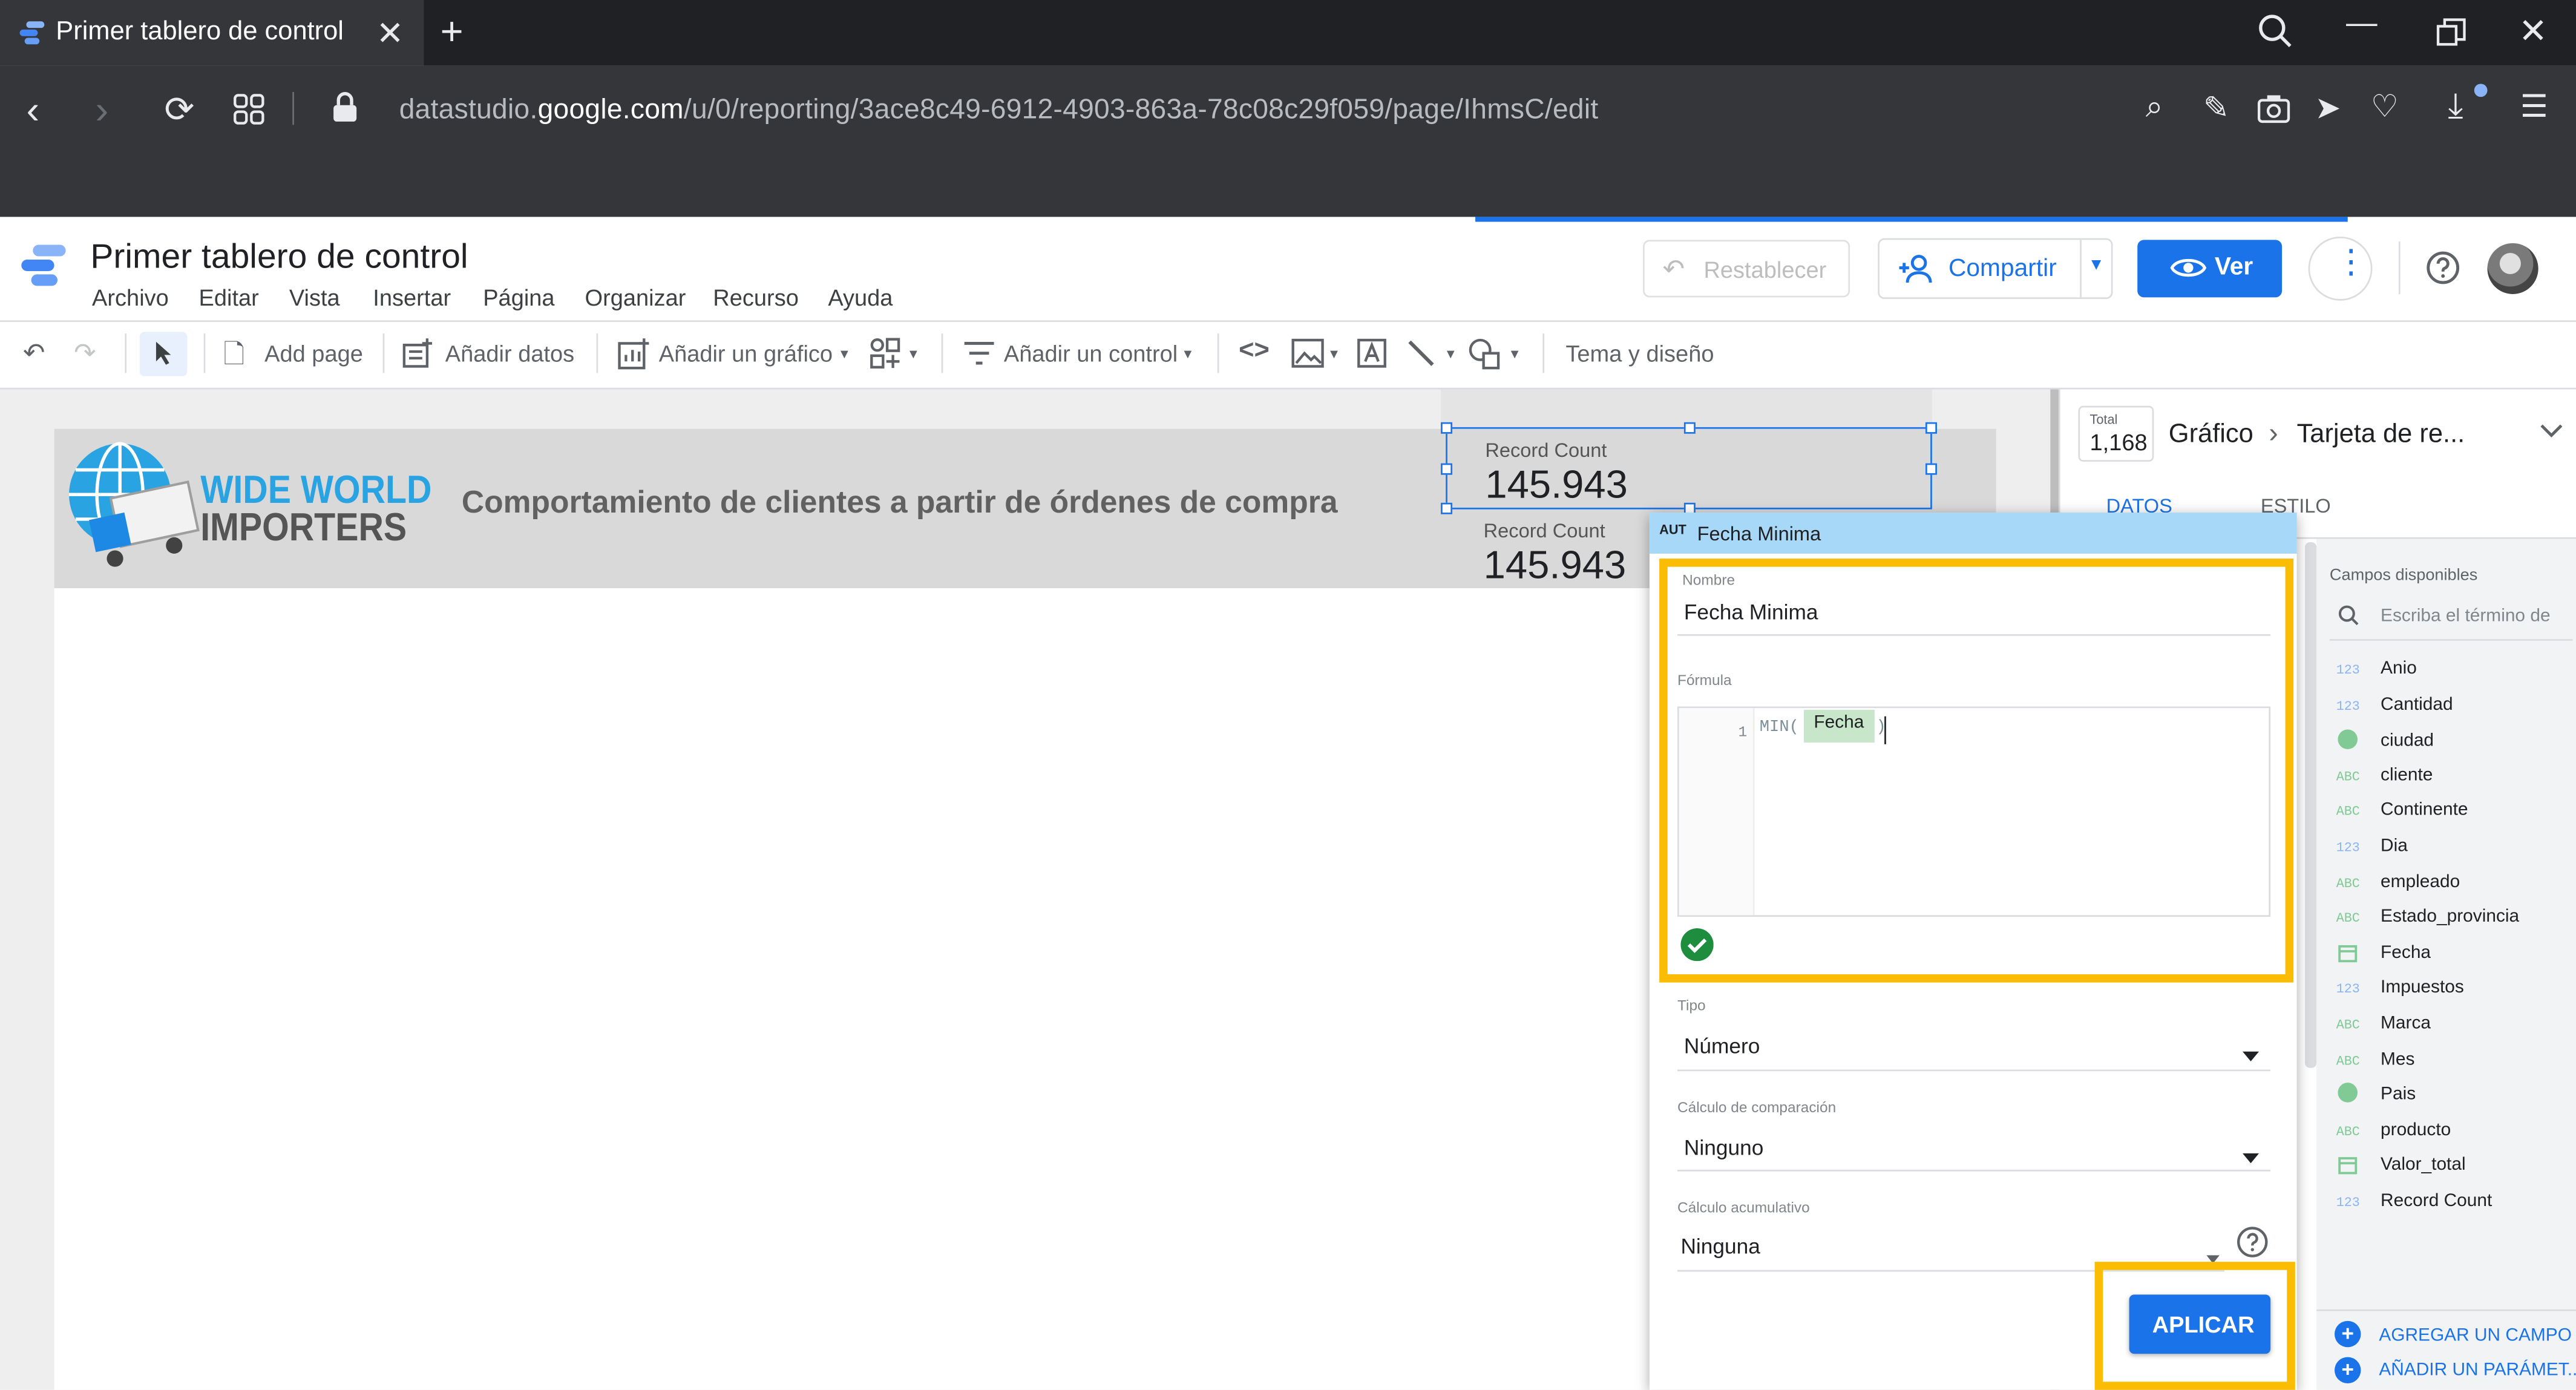 The height and width of the screenshot is (1390, 2576). What do you see at coordinates (2451, 37) in the screenshot?
I see `restore-icon` at bounding box center [2451, 37].